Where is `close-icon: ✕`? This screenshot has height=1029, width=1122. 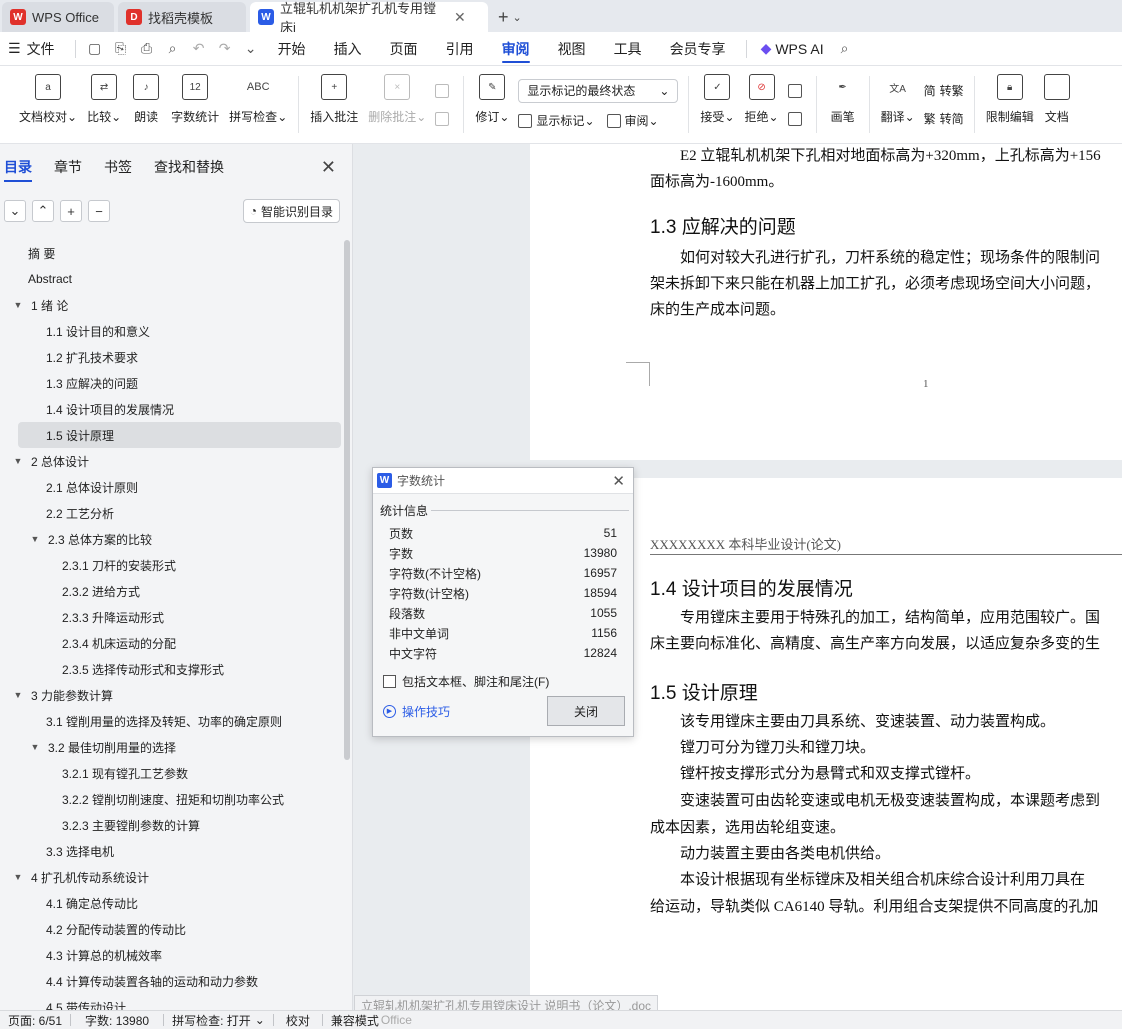 close-icon: ✕ is located at coordinates (618, 481).